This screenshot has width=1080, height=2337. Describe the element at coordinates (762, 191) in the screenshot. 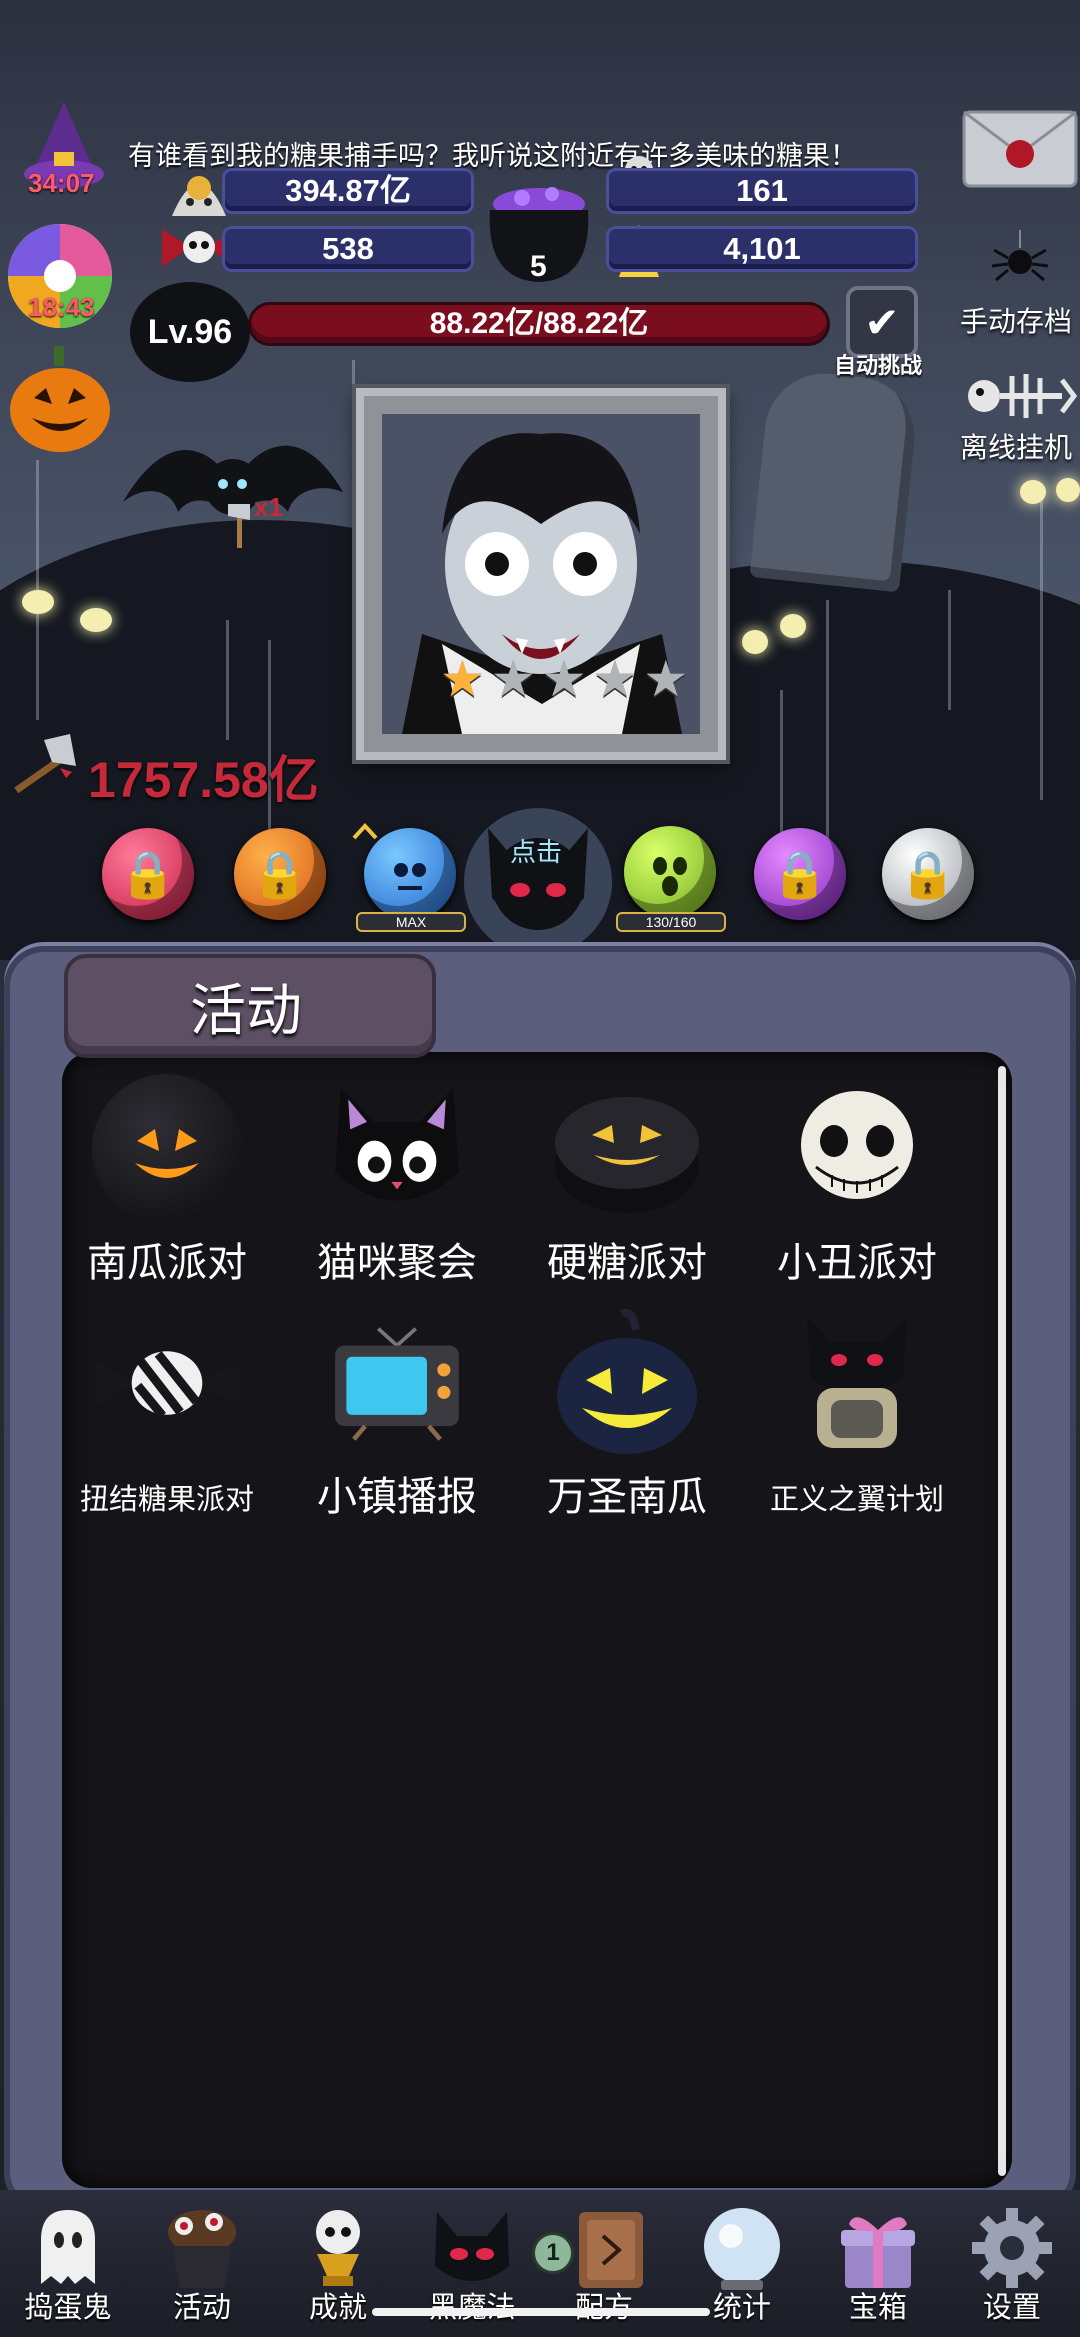

I see `skull-amount: 161` at that location.